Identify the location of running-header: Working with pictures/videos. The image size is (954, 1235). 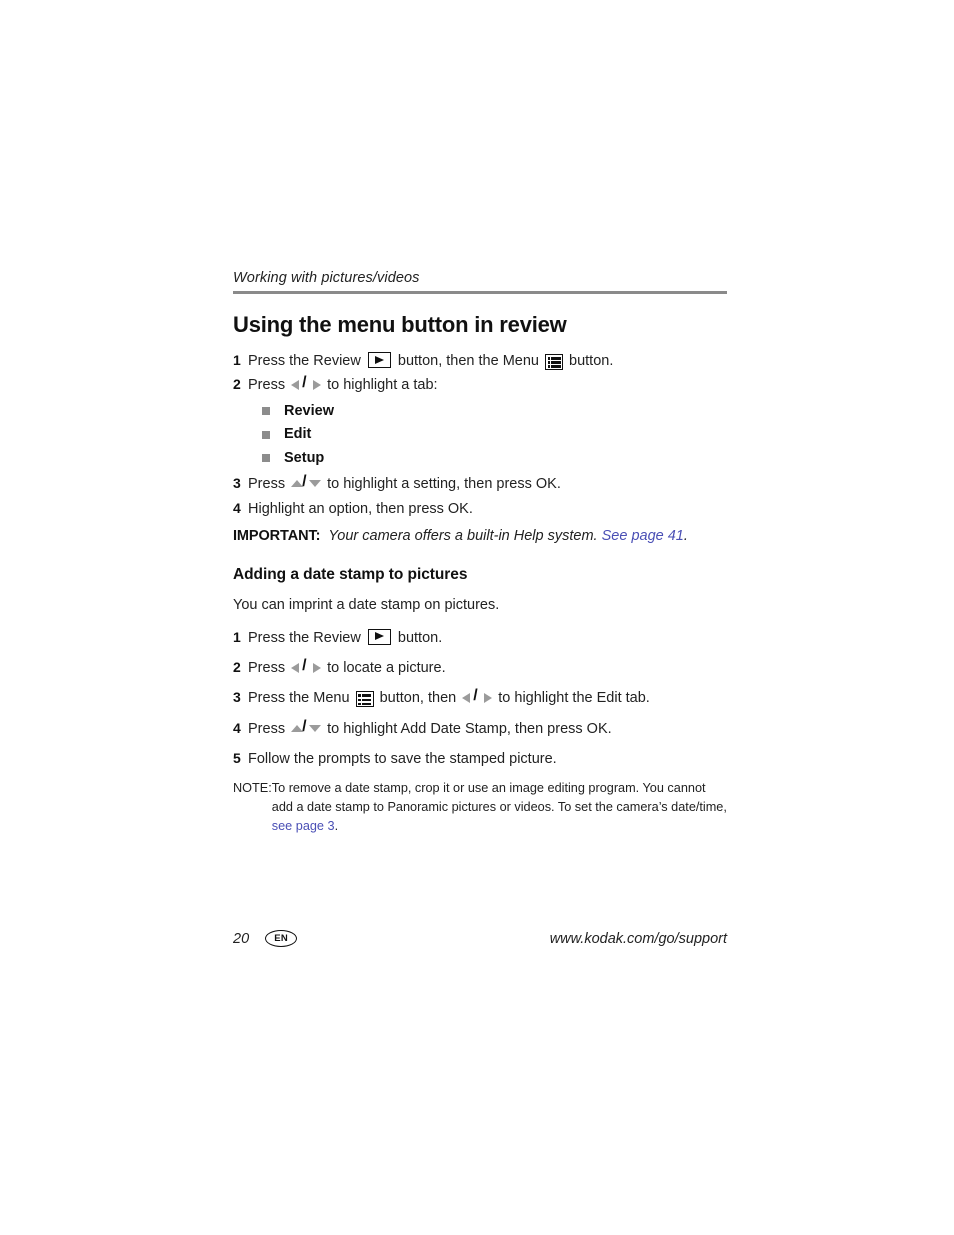
(326, 278).